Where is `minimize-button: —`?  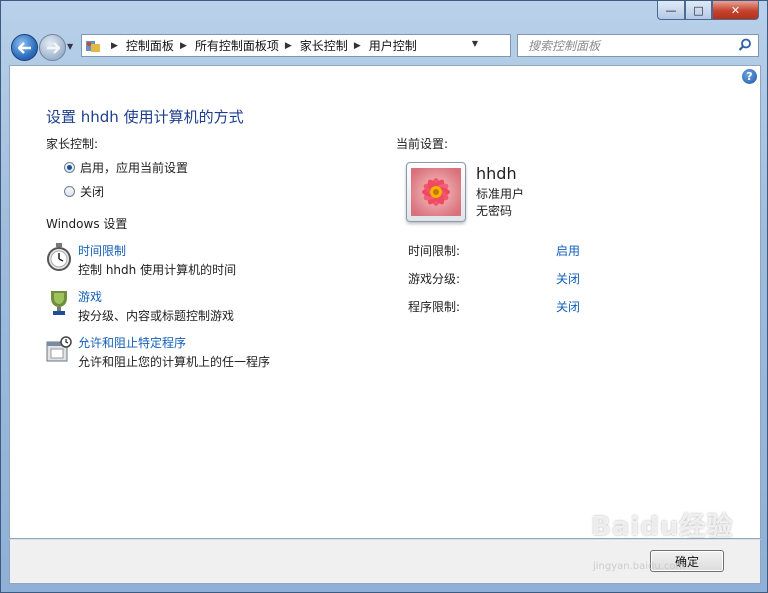 minimize-button: — is located at coordinates (671, 10).